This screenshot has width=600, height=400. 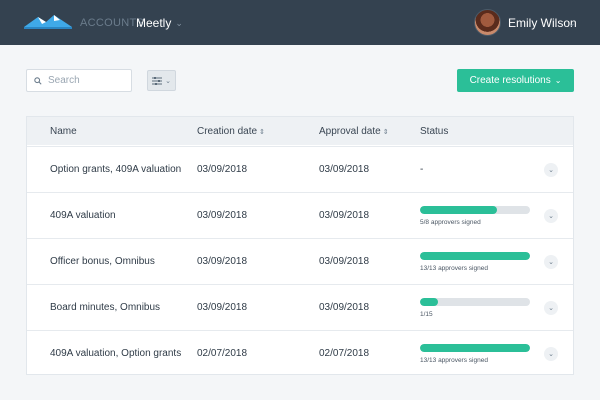 I want to click on user-menu-chevron-icon: ⌄, so click(x=572, y=23).